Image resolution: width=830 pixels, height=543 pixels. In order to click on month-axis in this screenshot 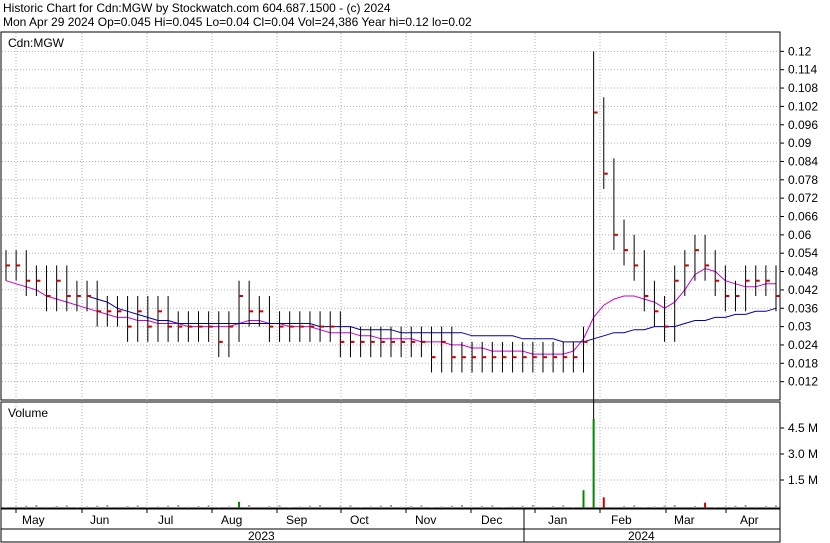, I will do `click(390, 519)`.